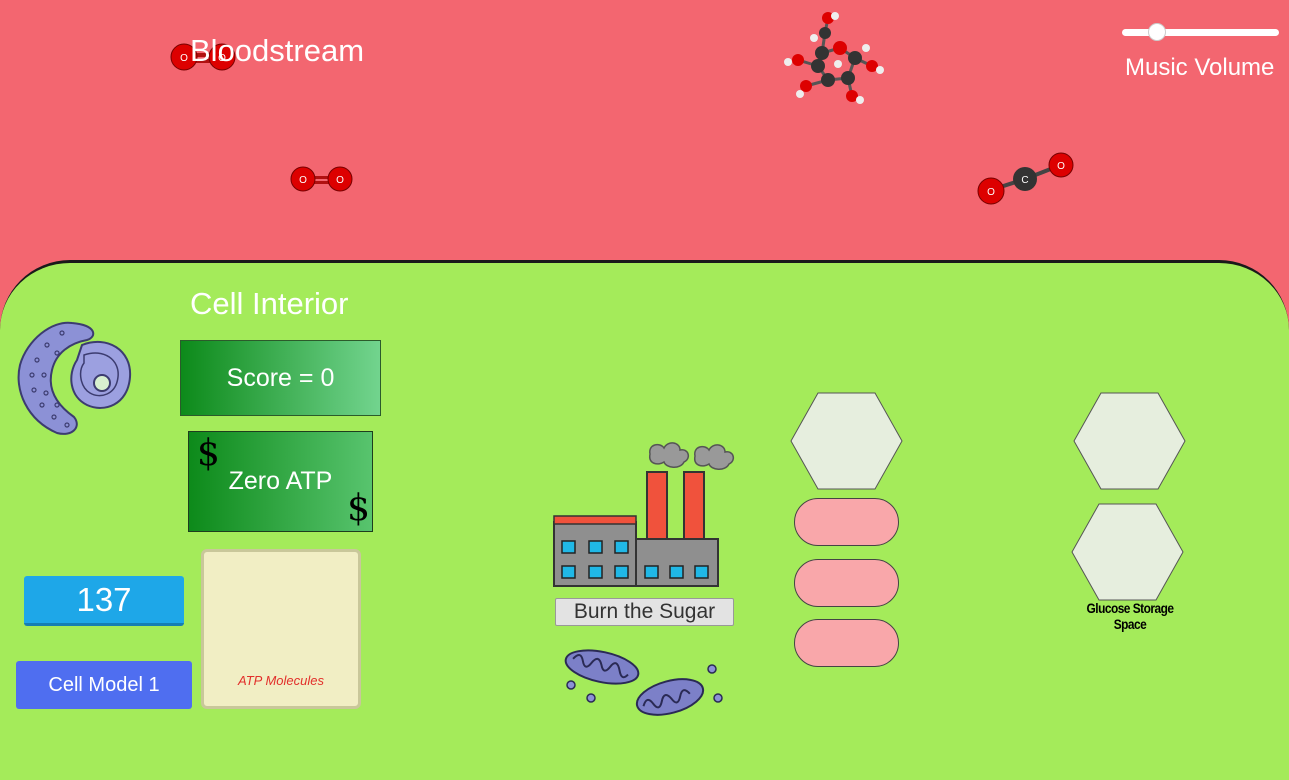  Describe the element at coordinates (1130, 616) in the screenshot. I see `glucose-storage-label: Glucose Storage Space` at that location.